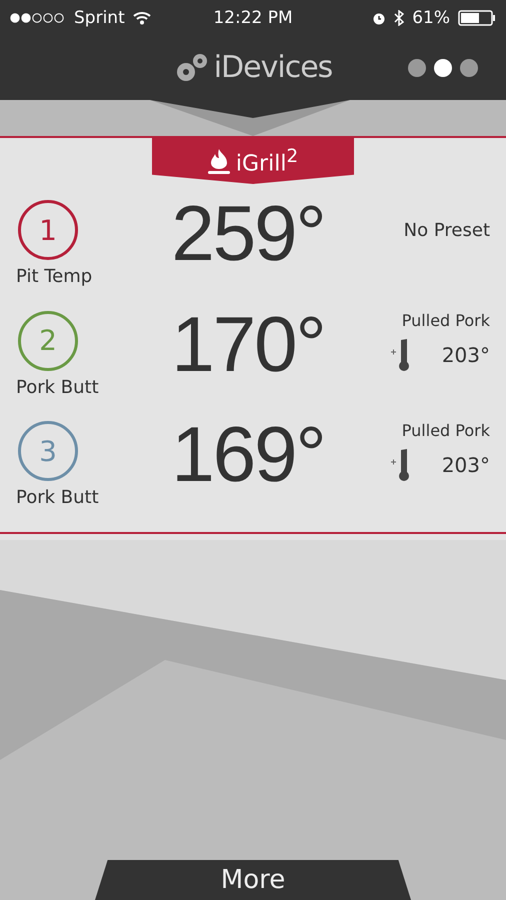 The width and height of the screenshot is (506, 900). What do you see at coordinates (48, 340) in the screenshot?
I see `probe-number: 2` at bounding box center [48, 340].